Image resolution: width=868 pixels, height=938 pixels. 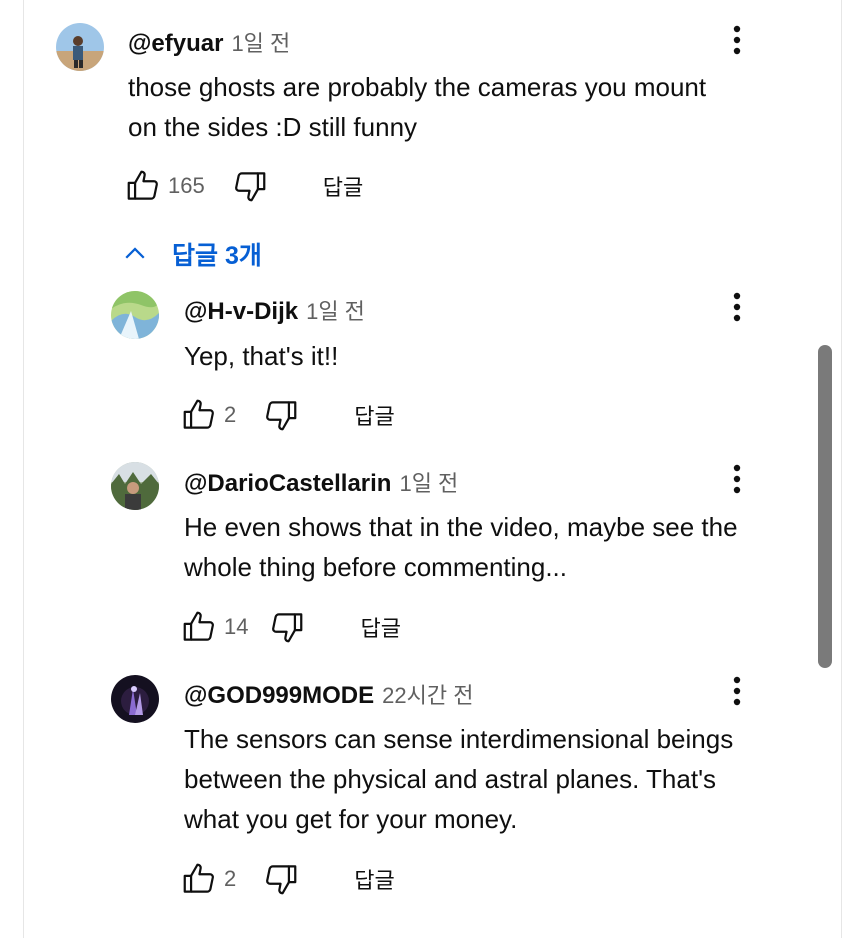 I want to click on comment-text-line: on the sides :D still funny, so click(x=273, y=127).